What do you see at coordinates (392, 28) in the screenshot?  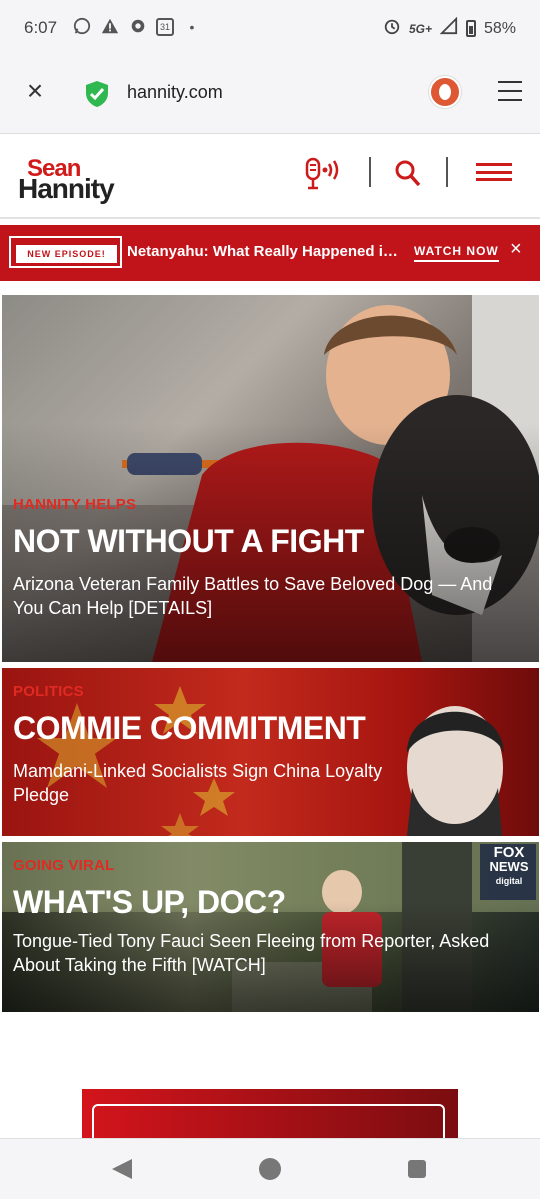 I see `alarm-icon` at bounding box center [392, 28].